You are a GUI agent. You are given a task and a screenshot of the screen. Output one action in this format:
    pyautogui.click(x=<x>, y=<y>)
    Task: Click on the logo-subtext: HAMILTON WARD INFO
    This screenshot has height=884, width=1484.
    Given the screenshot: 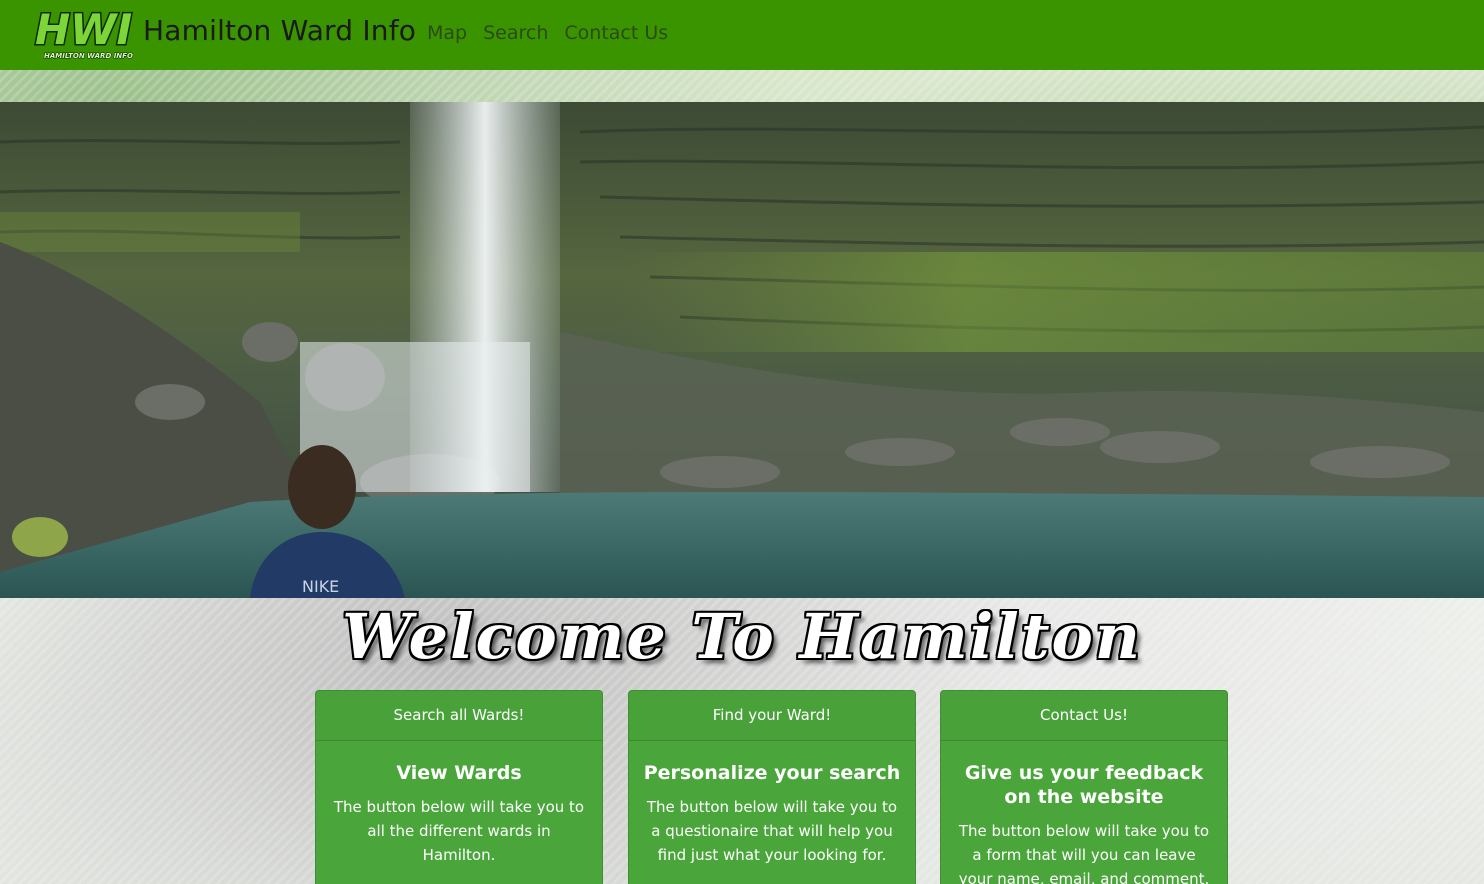 What is the action you would take?
    pyautogui.click(x=88, y=56)
    